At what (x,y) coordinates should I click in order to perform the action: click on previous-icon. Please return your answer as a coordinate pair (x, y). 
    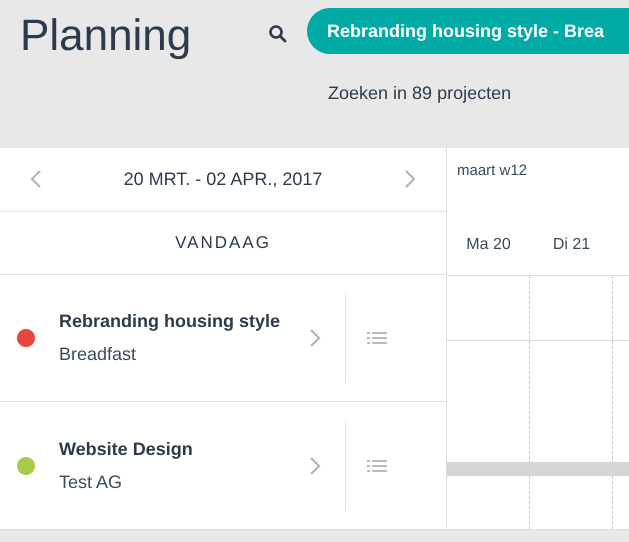
    Looking at the image, I should click on (36, 179).